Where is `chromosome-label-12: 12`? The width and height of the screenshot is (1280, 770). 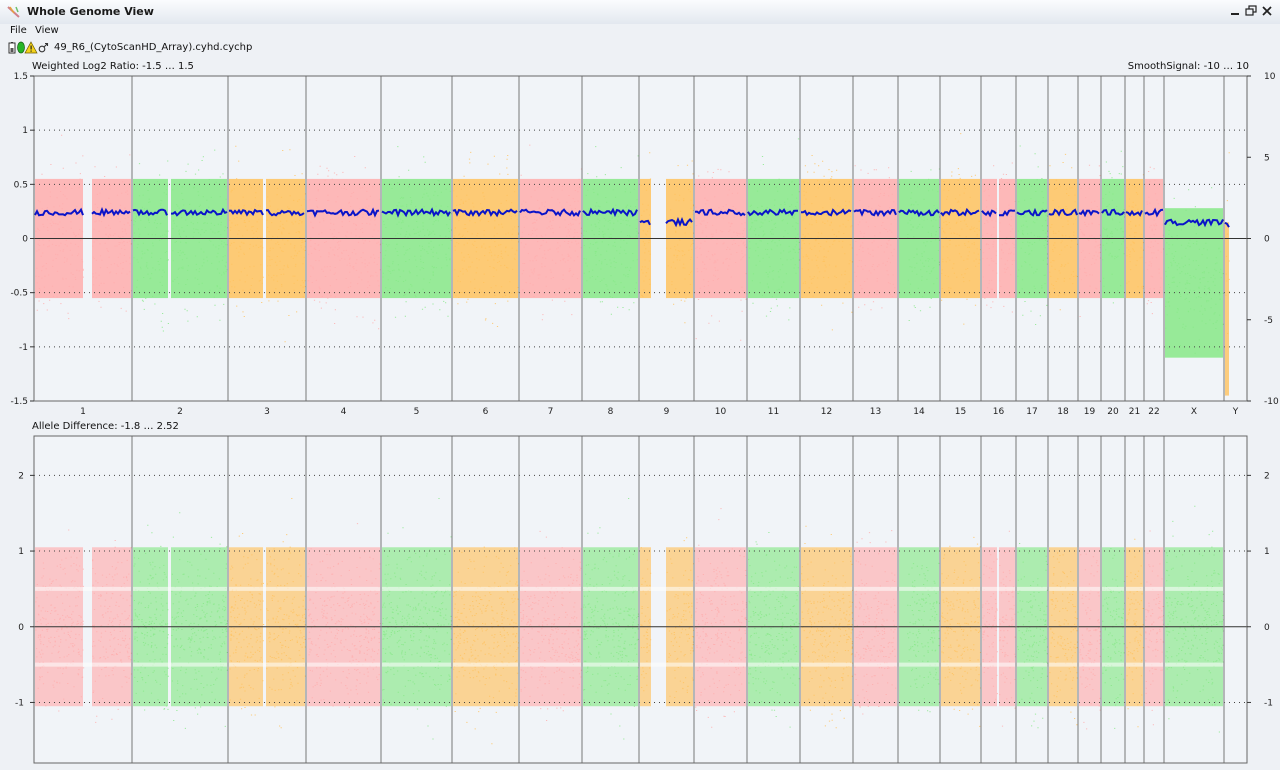
chromosome-label-12: 12 is located at coordinates (826, 412).